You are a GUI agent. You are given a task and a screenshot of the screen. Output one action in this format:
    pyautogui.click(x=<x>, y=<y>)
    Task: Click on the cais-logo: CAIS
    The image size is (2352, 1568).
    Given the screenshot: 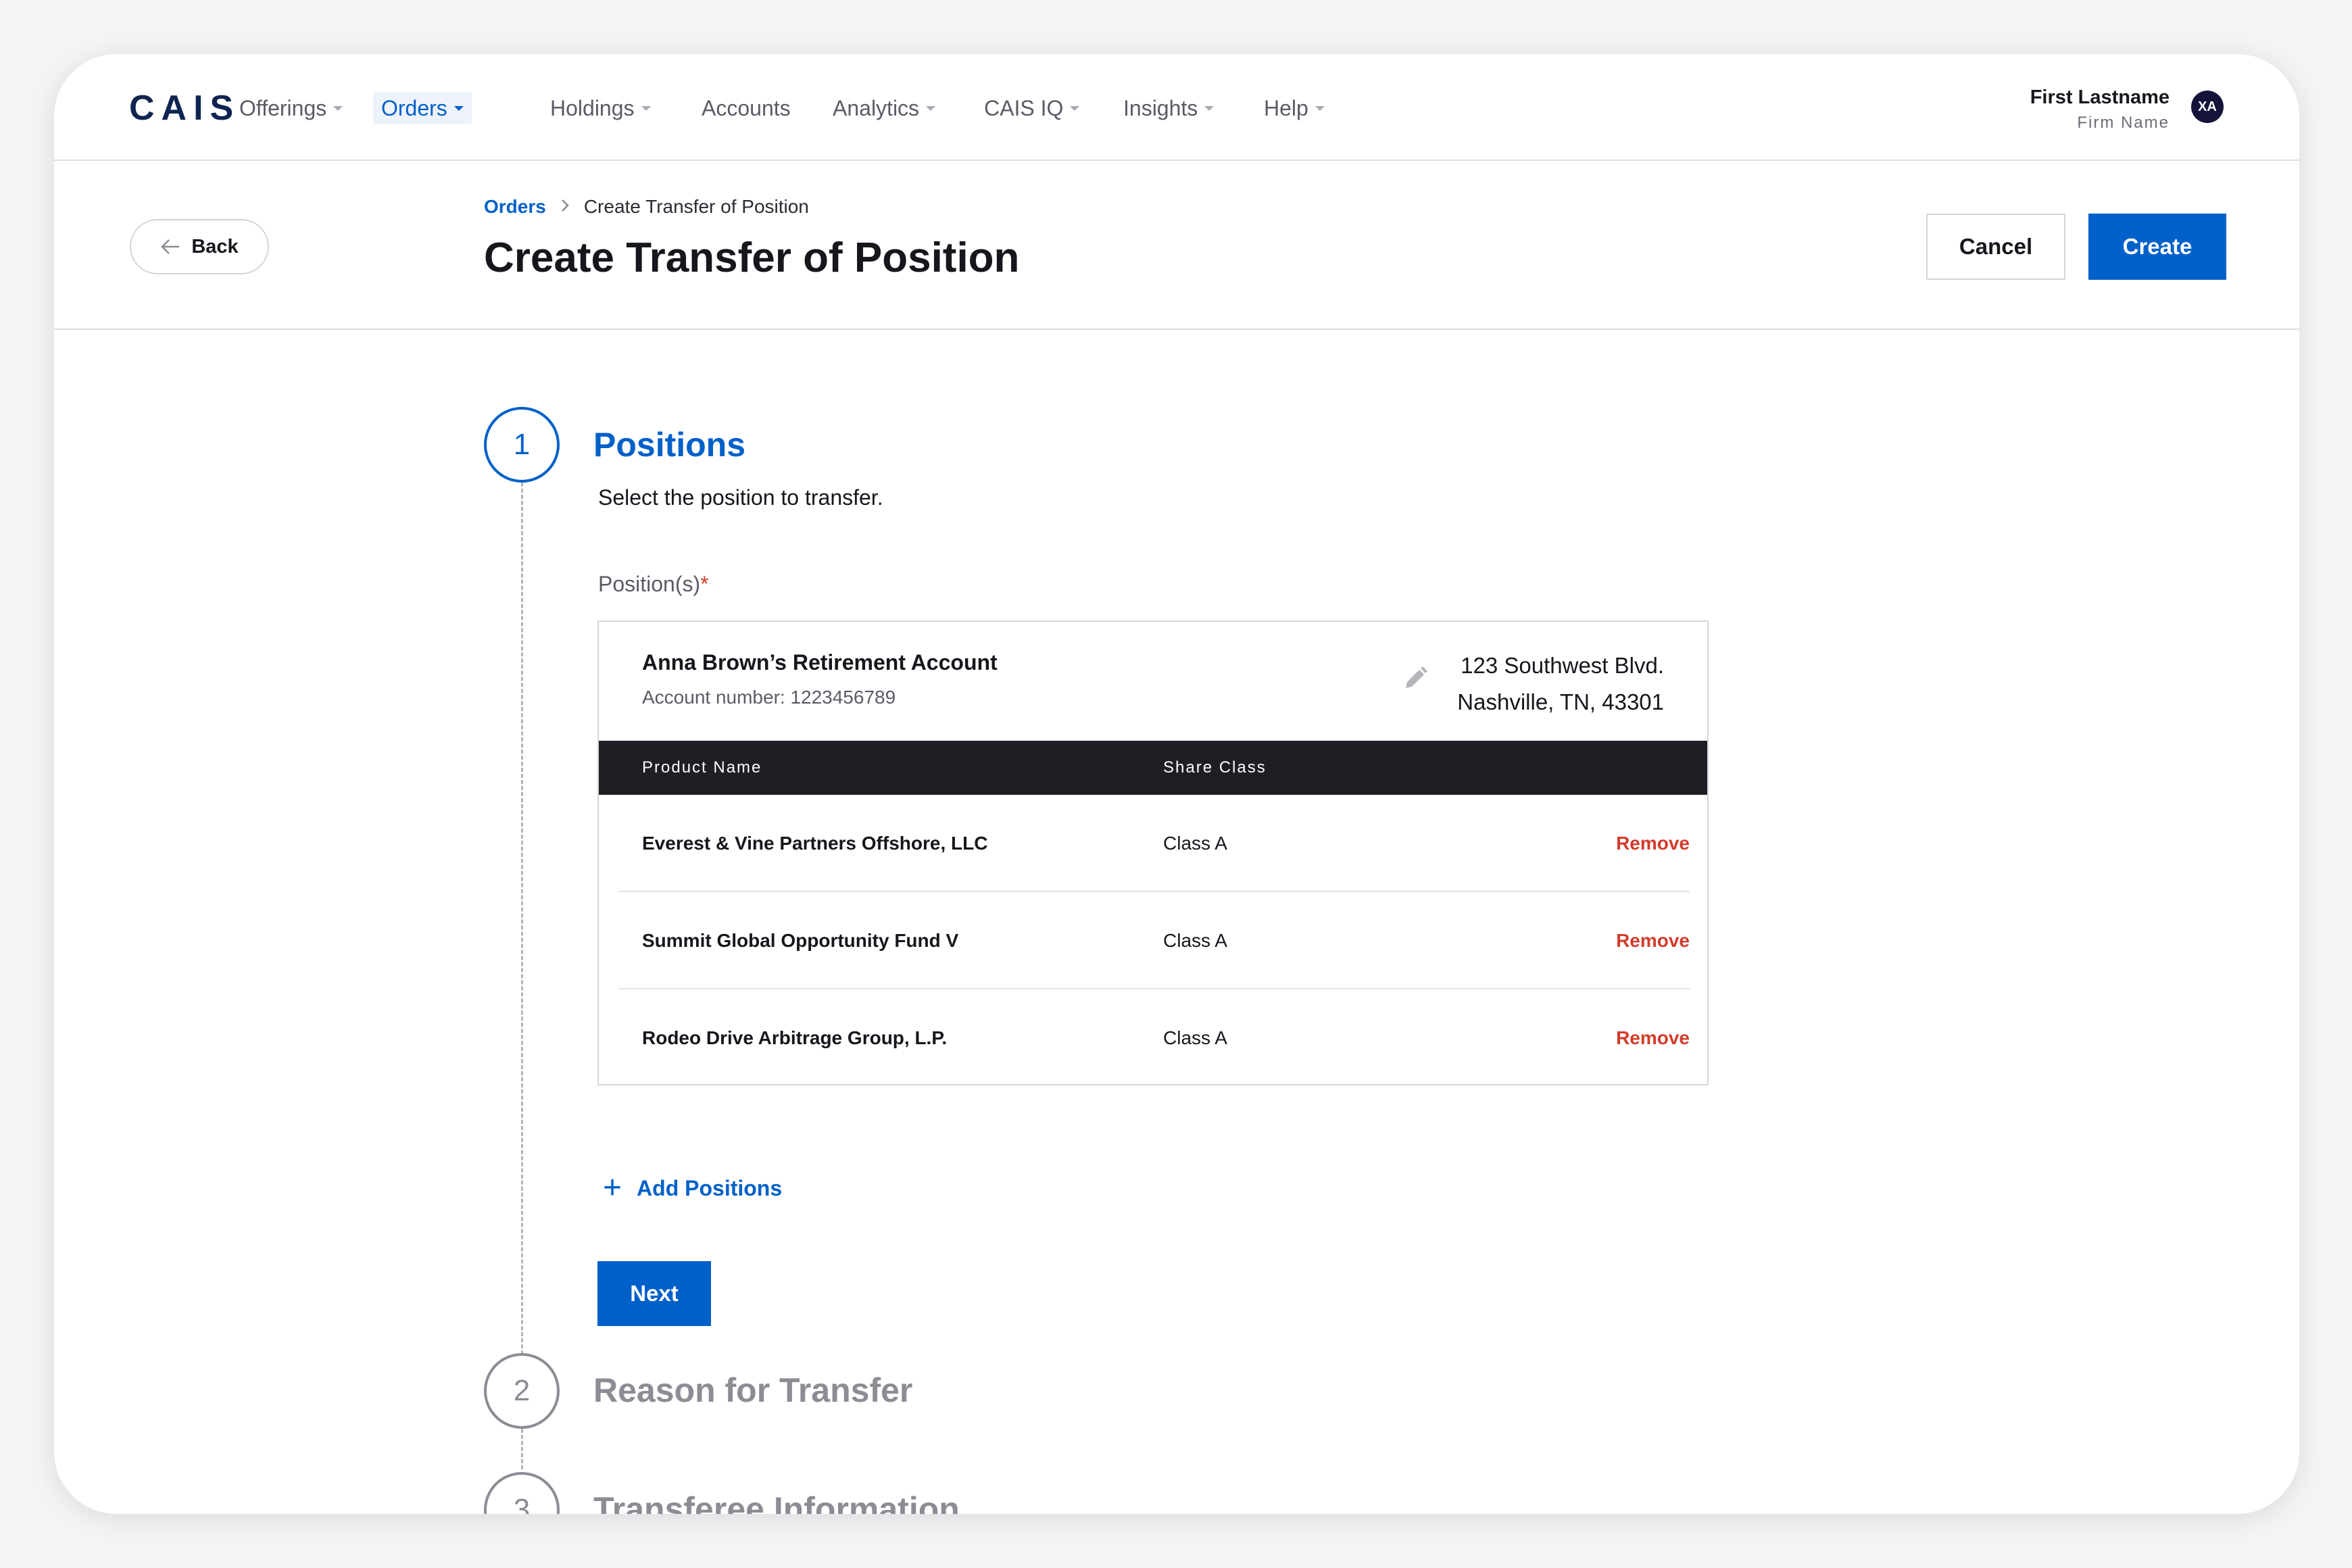 What is the action you would take?
    pyautogui.click(x=184, y=108)
    